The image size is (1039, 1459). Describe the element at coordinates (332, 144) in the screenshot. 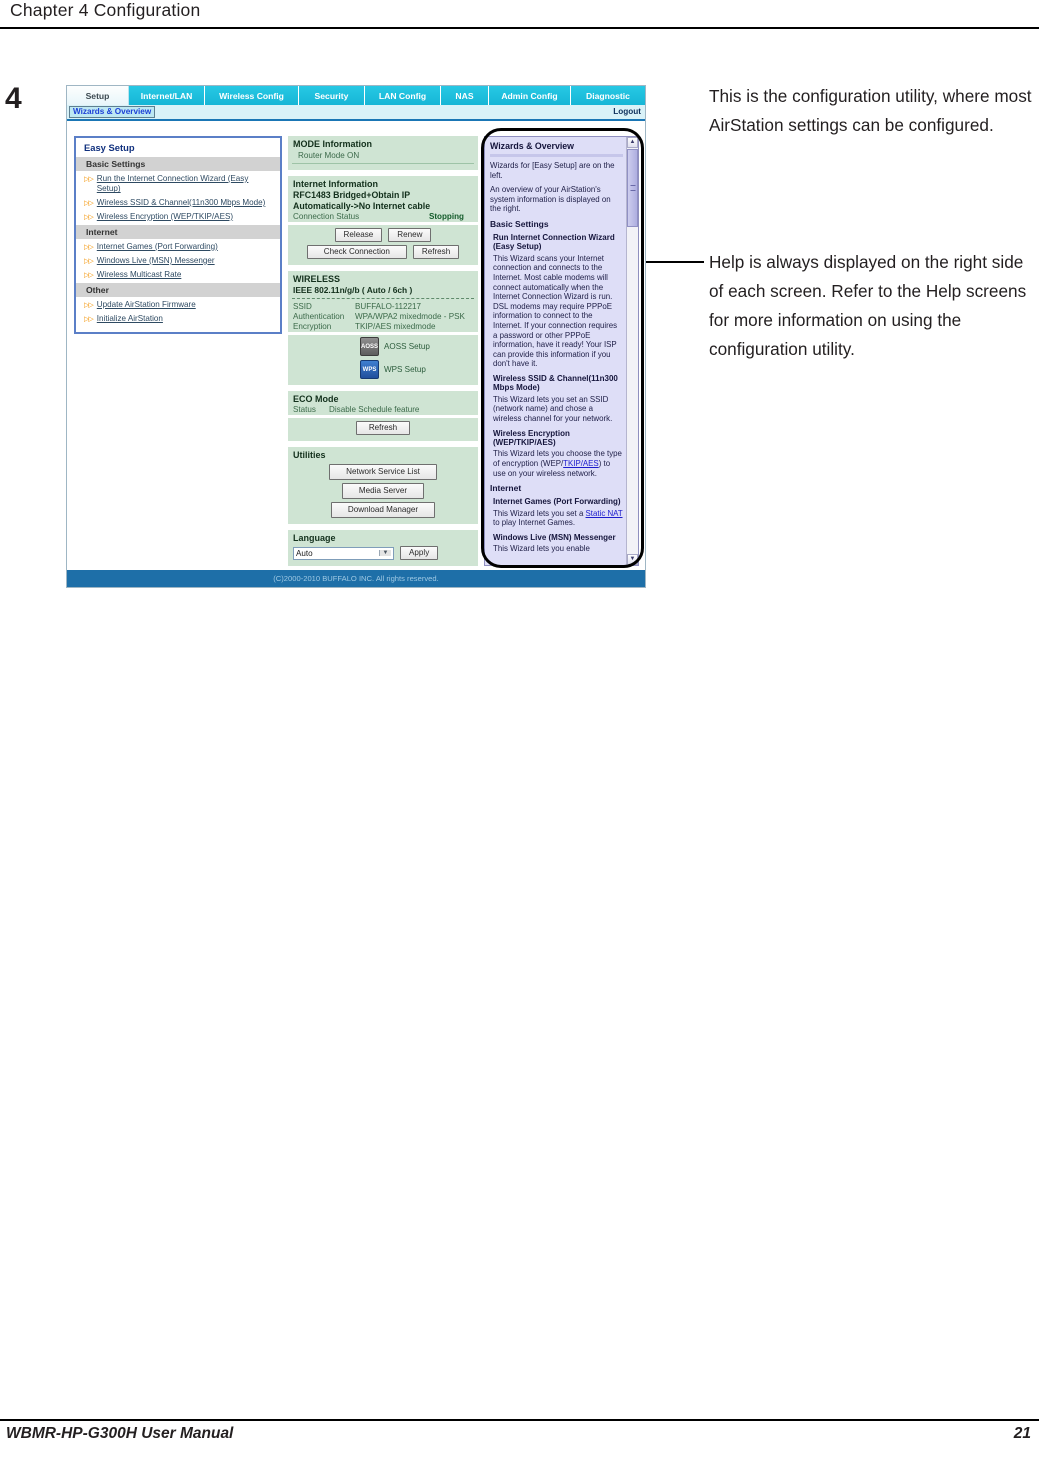

I see `mode-information-header: MODE Information` at that location.